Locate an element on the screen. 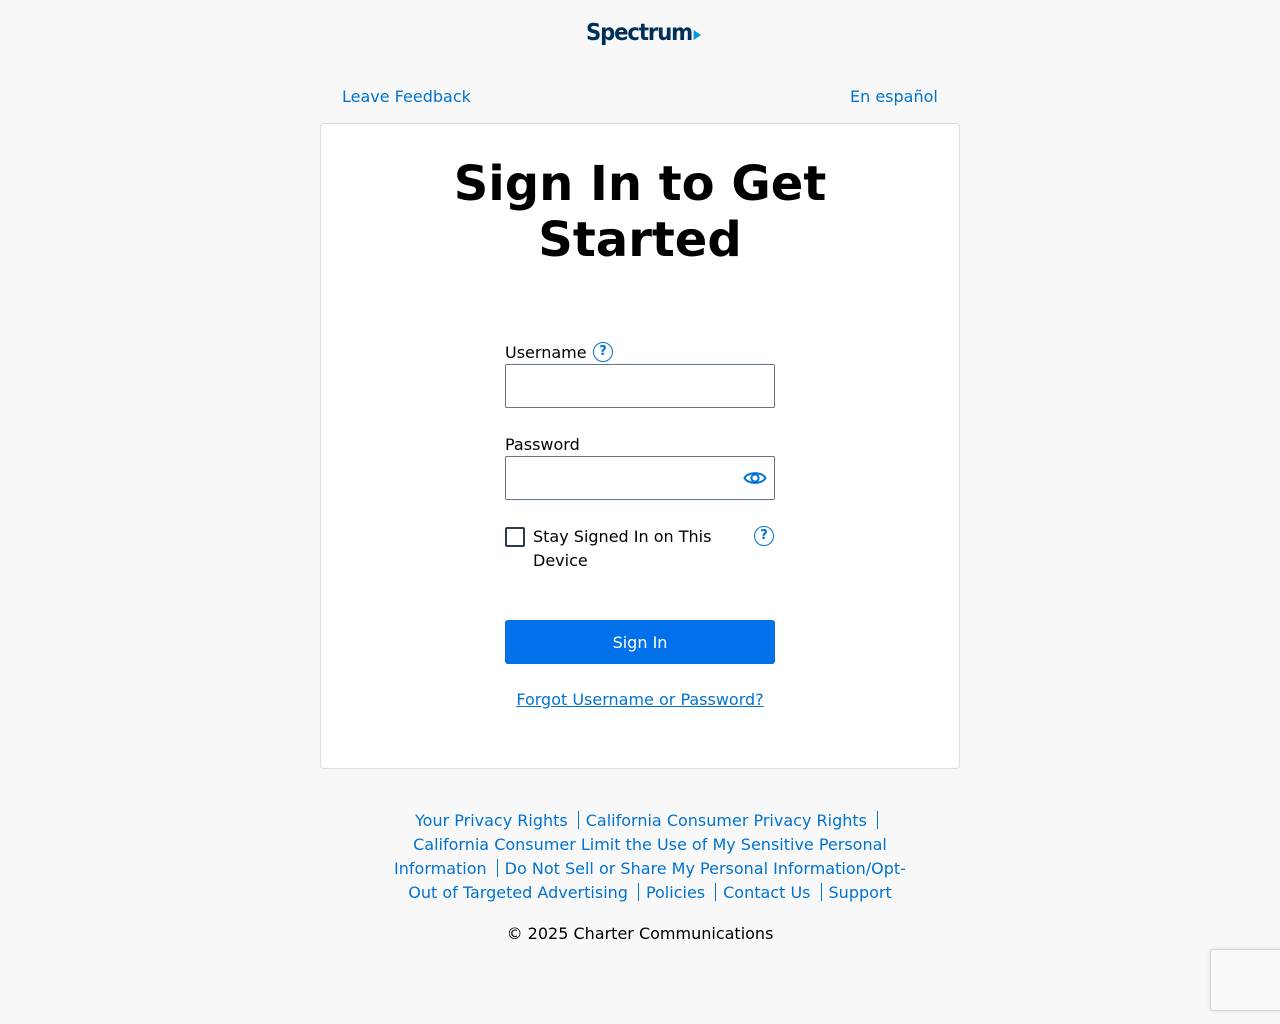 The image size is (1280, 1024). stay-signed-in-checkbox is located at coordinates (515, 537).